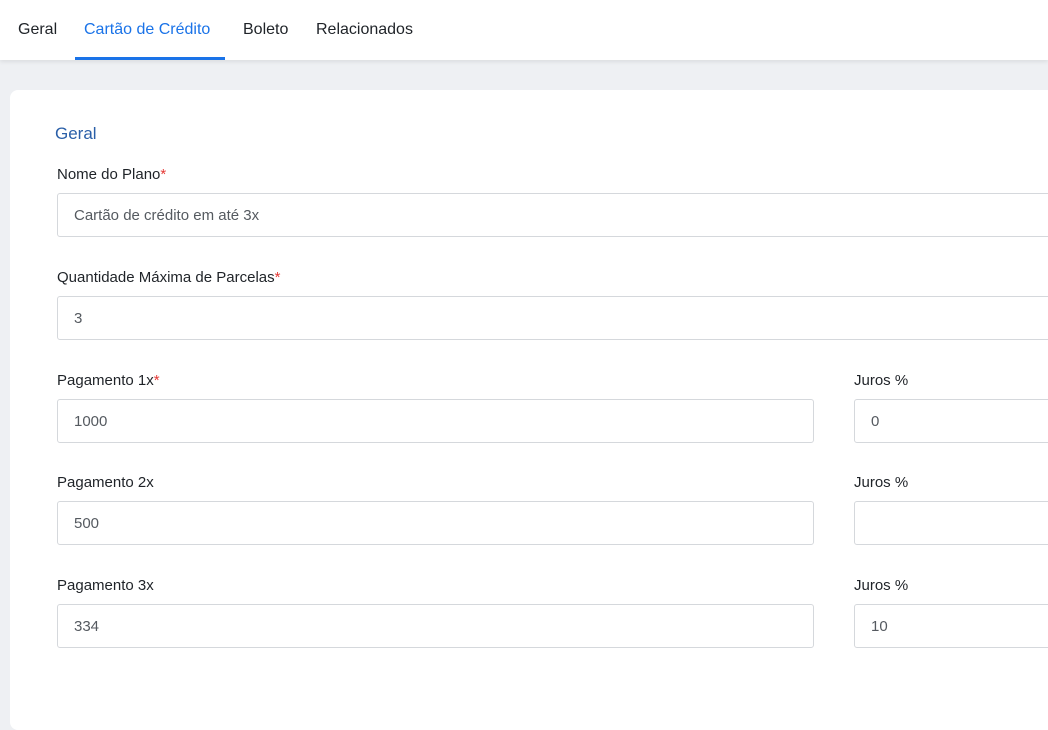 Image resolution: width=1048 pixels, height=730 pixels. I want to click on payment-1x-label: Pagamento 1x*, so click(108, 380).